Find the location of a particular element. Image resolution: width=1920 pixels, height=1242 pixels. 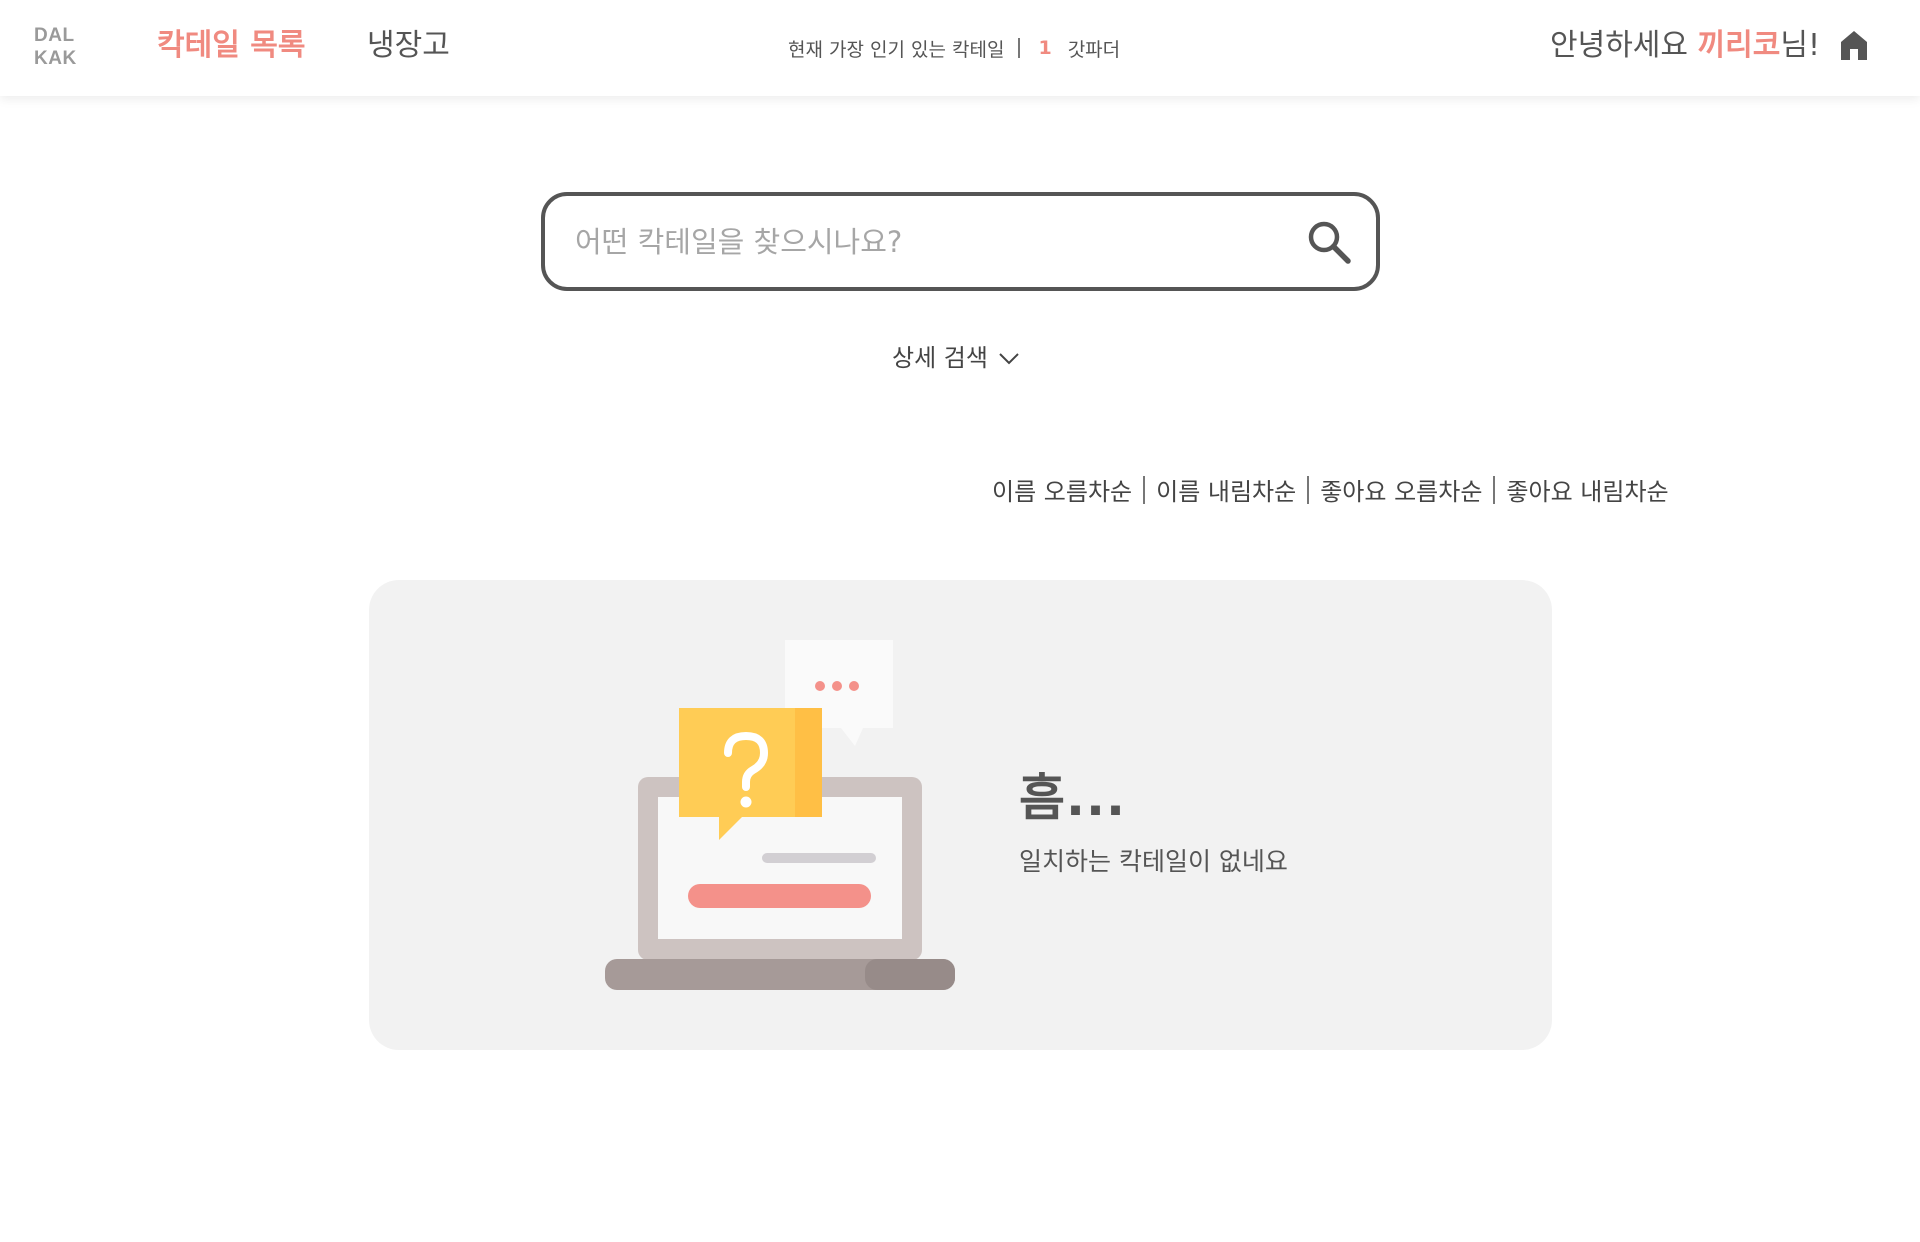

search-bar is located at coordinates (960, 241).